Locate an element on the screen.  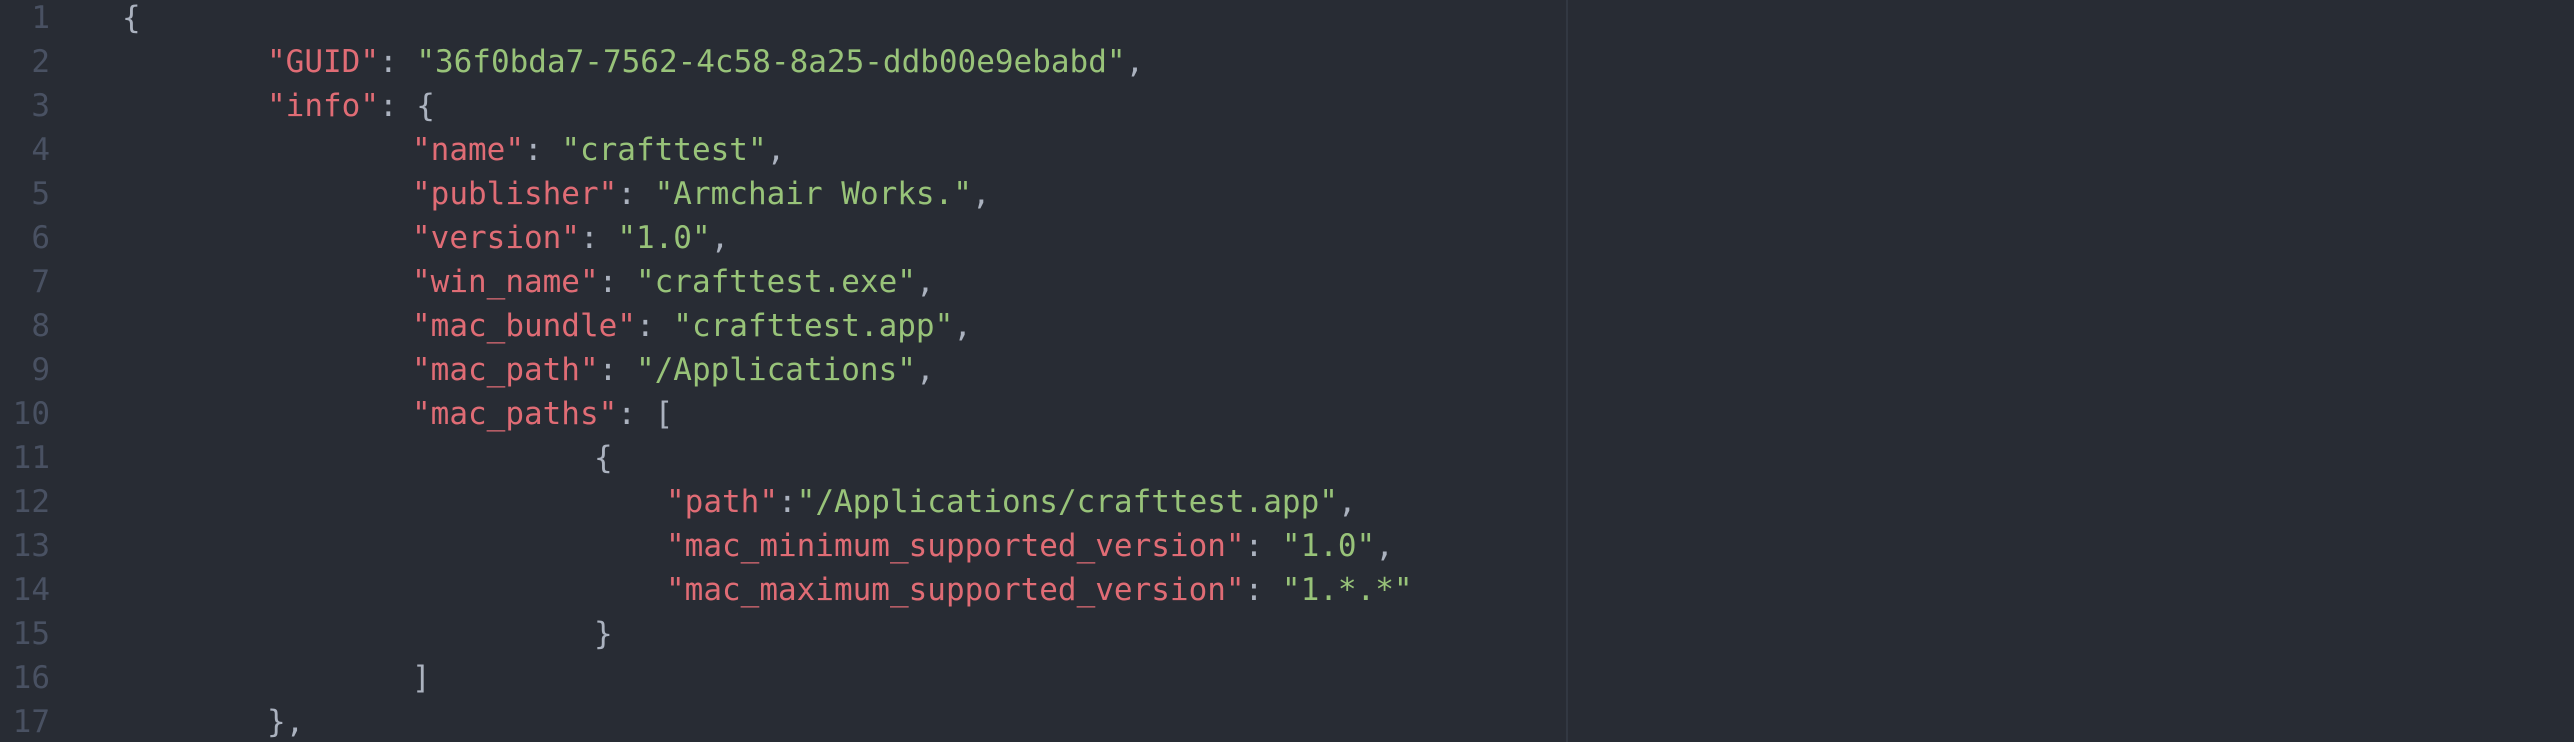
code-line: 6 "version": "1.0", is located at coordinates (1287, 238).